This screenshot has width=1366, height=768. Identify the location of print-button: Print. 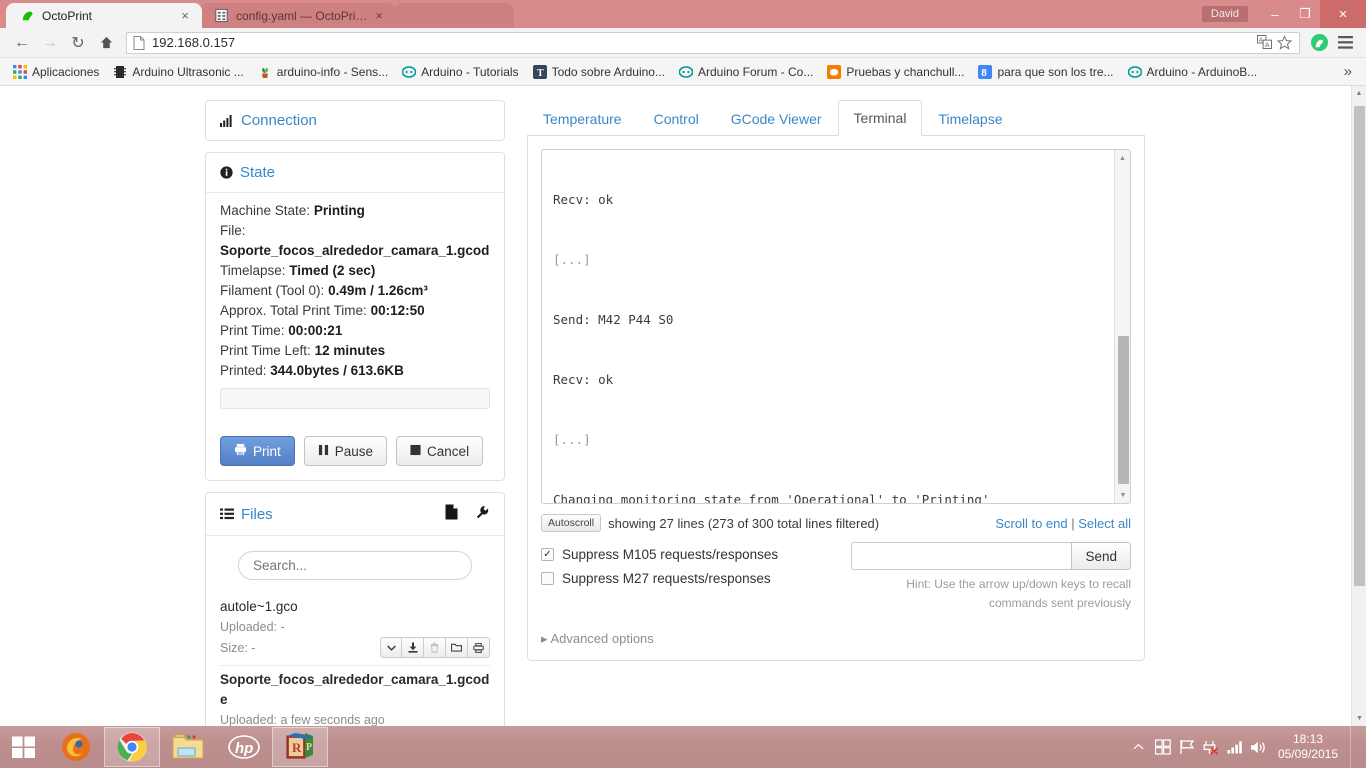
(257, 451).